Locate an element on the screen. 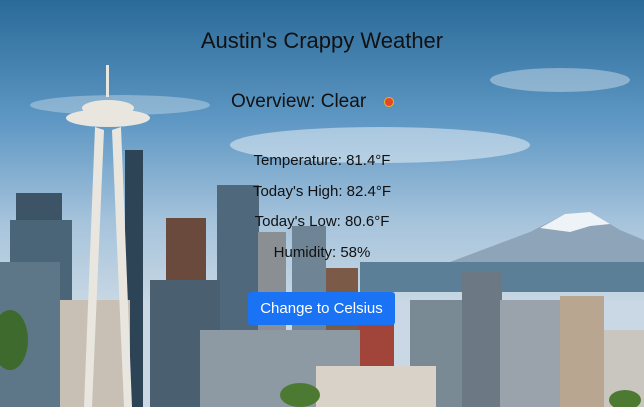 The width and height of the screenshot is (644, 407). page-title: Austin's Crappy Weather is located at coordinates (322, 40).